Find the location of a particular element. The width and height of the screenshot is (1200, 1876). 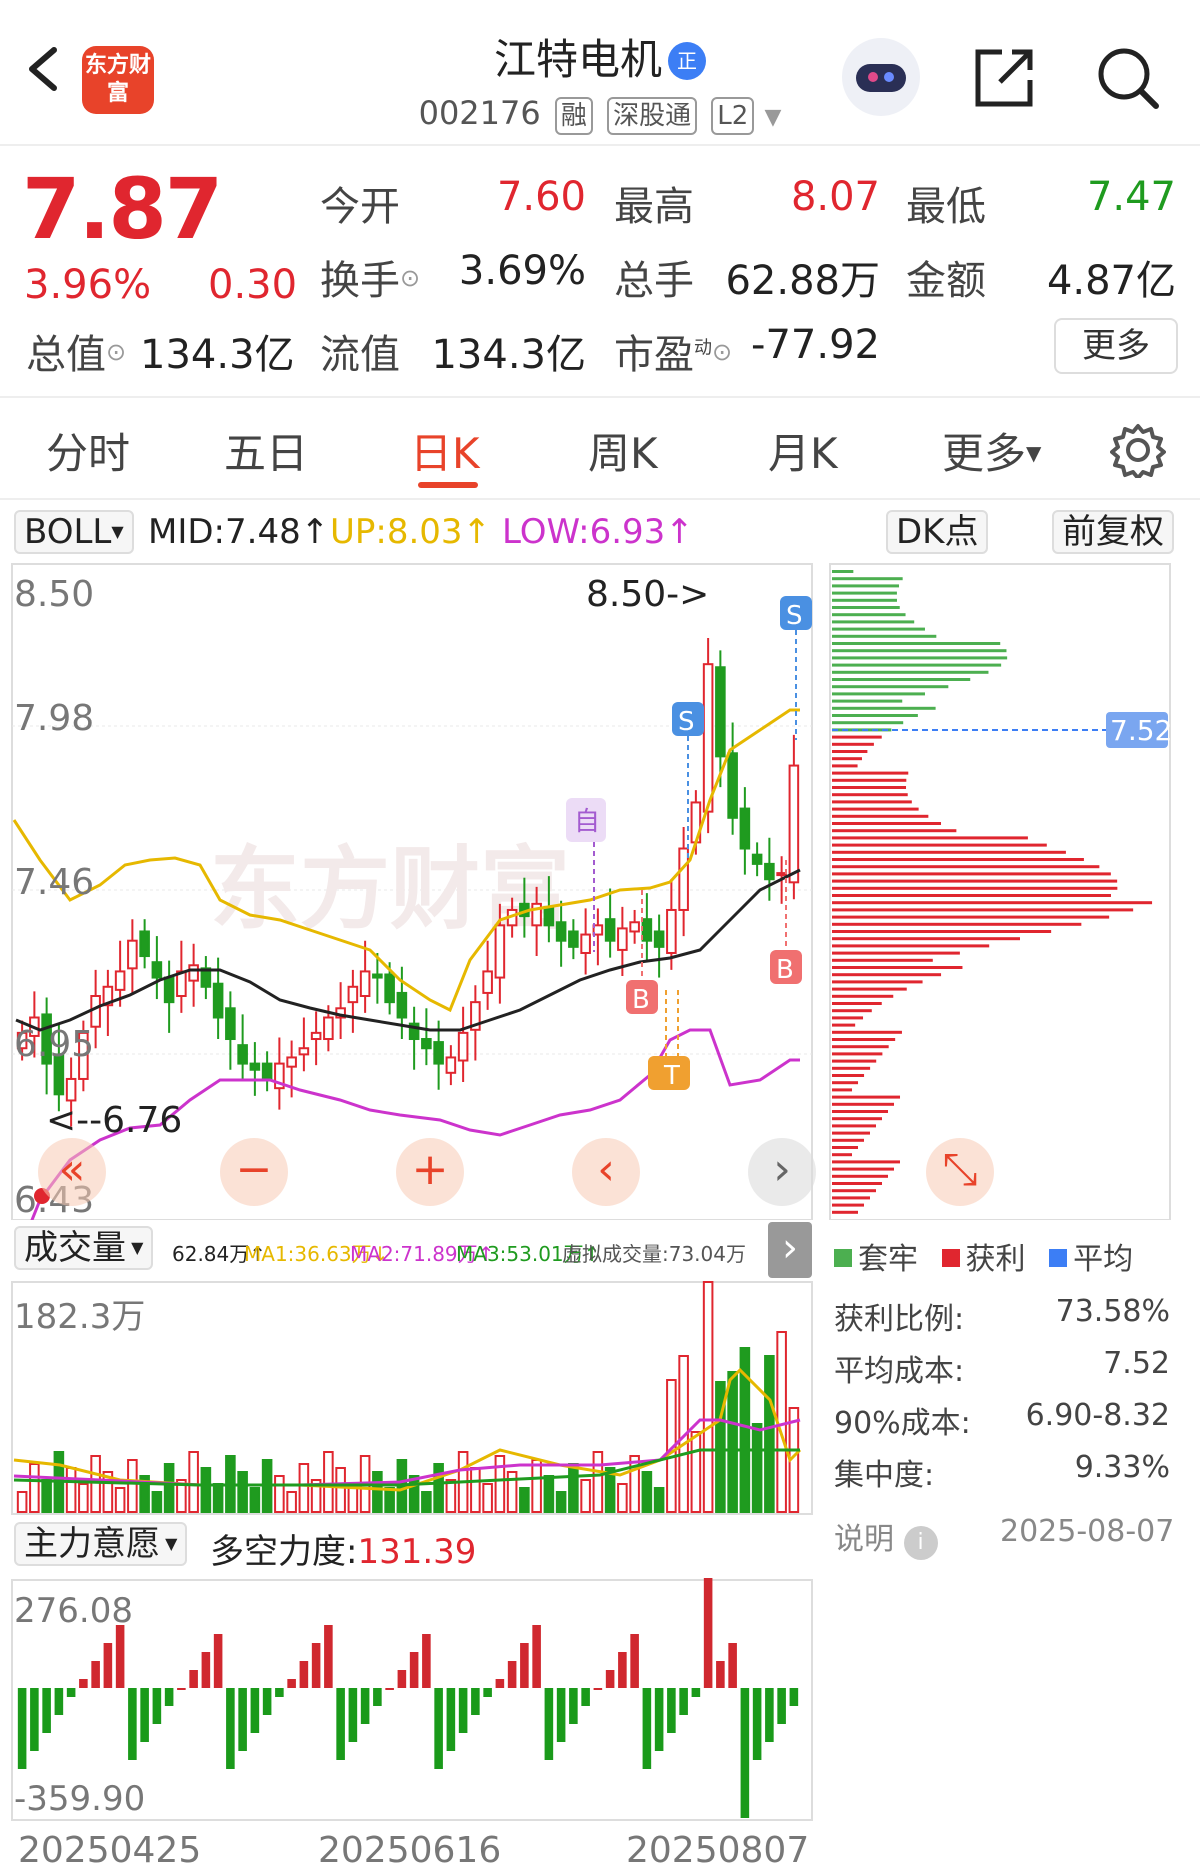

next-button: › is located at coordinates (782, 1172).